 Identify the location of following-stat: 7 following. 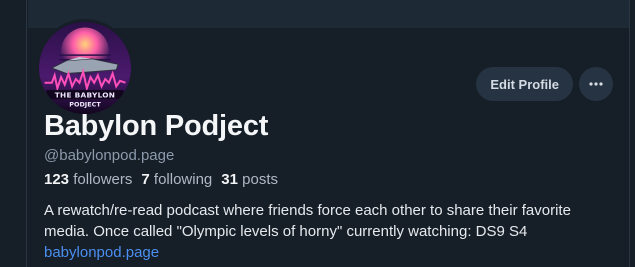
(176, 179).